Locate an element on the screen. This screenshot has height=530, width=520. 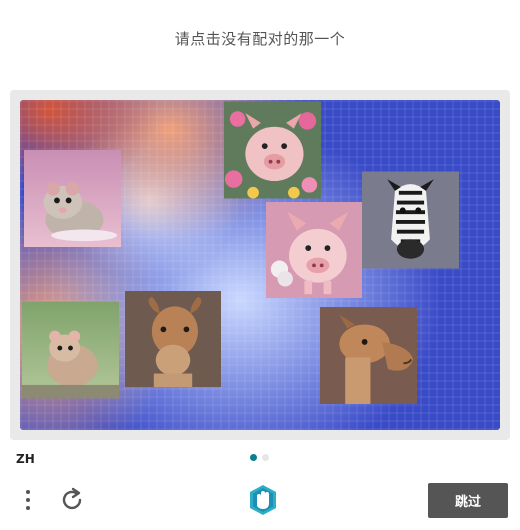
pagination-dot-active is located at coordinates (253, 457).